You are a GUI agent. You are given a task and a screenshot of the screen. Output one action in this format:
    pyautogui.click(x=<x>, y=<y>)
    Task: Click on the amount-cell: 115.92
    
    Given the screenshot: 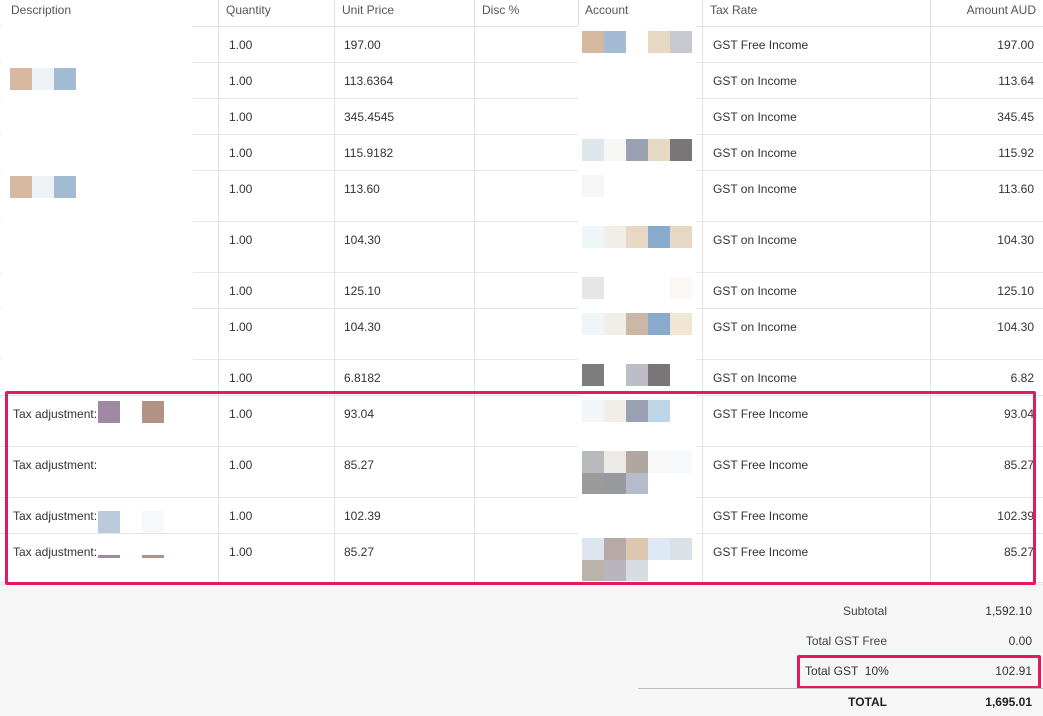 What is the action you would take?
    pyautogui.click(x=1016, y=153)
    